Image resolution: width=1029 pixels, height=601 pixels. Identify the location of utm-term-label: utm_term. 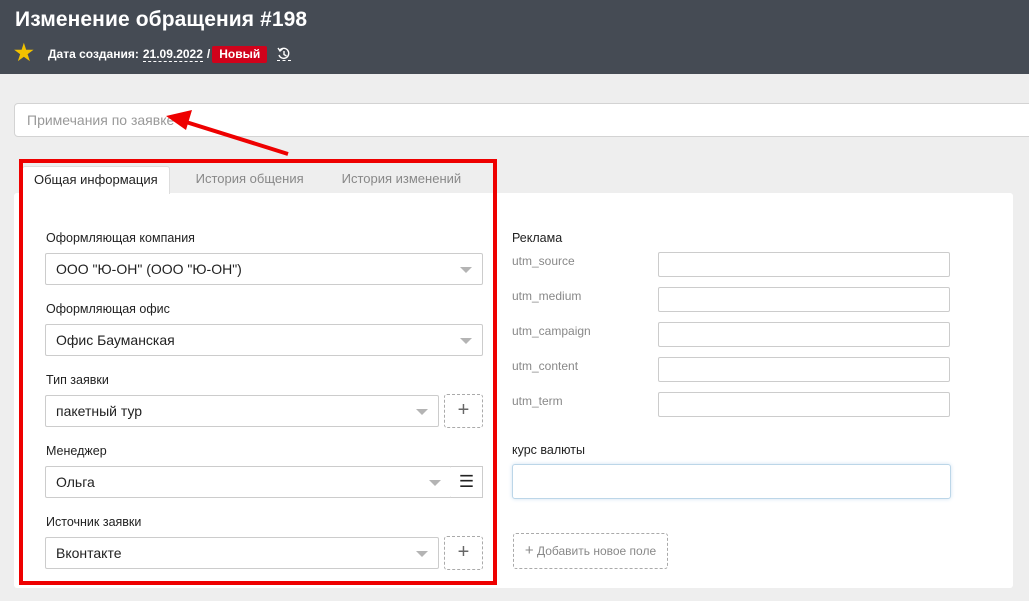
(537, 401).